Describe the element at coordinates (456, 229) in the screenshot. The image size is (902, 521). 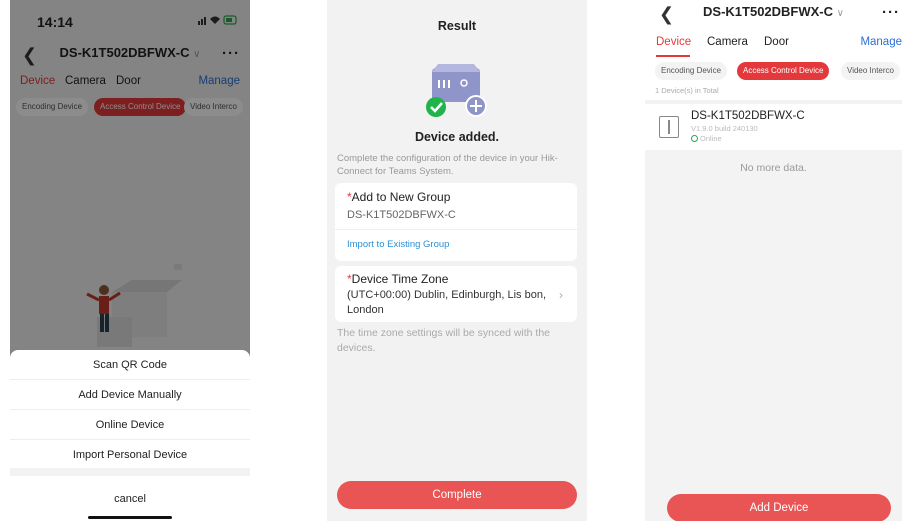
I see `card-divider` at that location.